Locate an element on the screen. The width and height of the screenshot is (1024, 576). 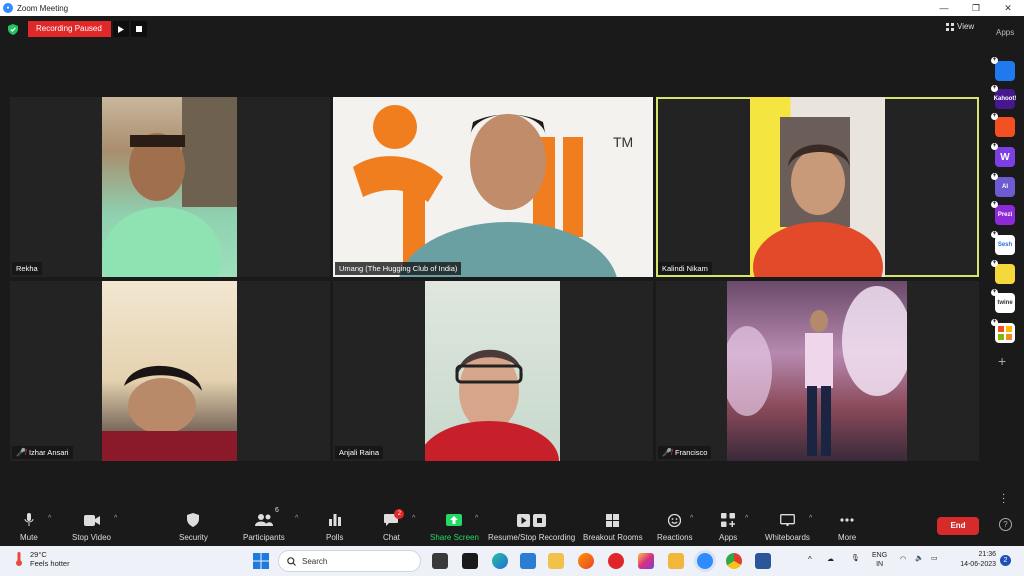
more-button: More is located at coordinates (847, 526).